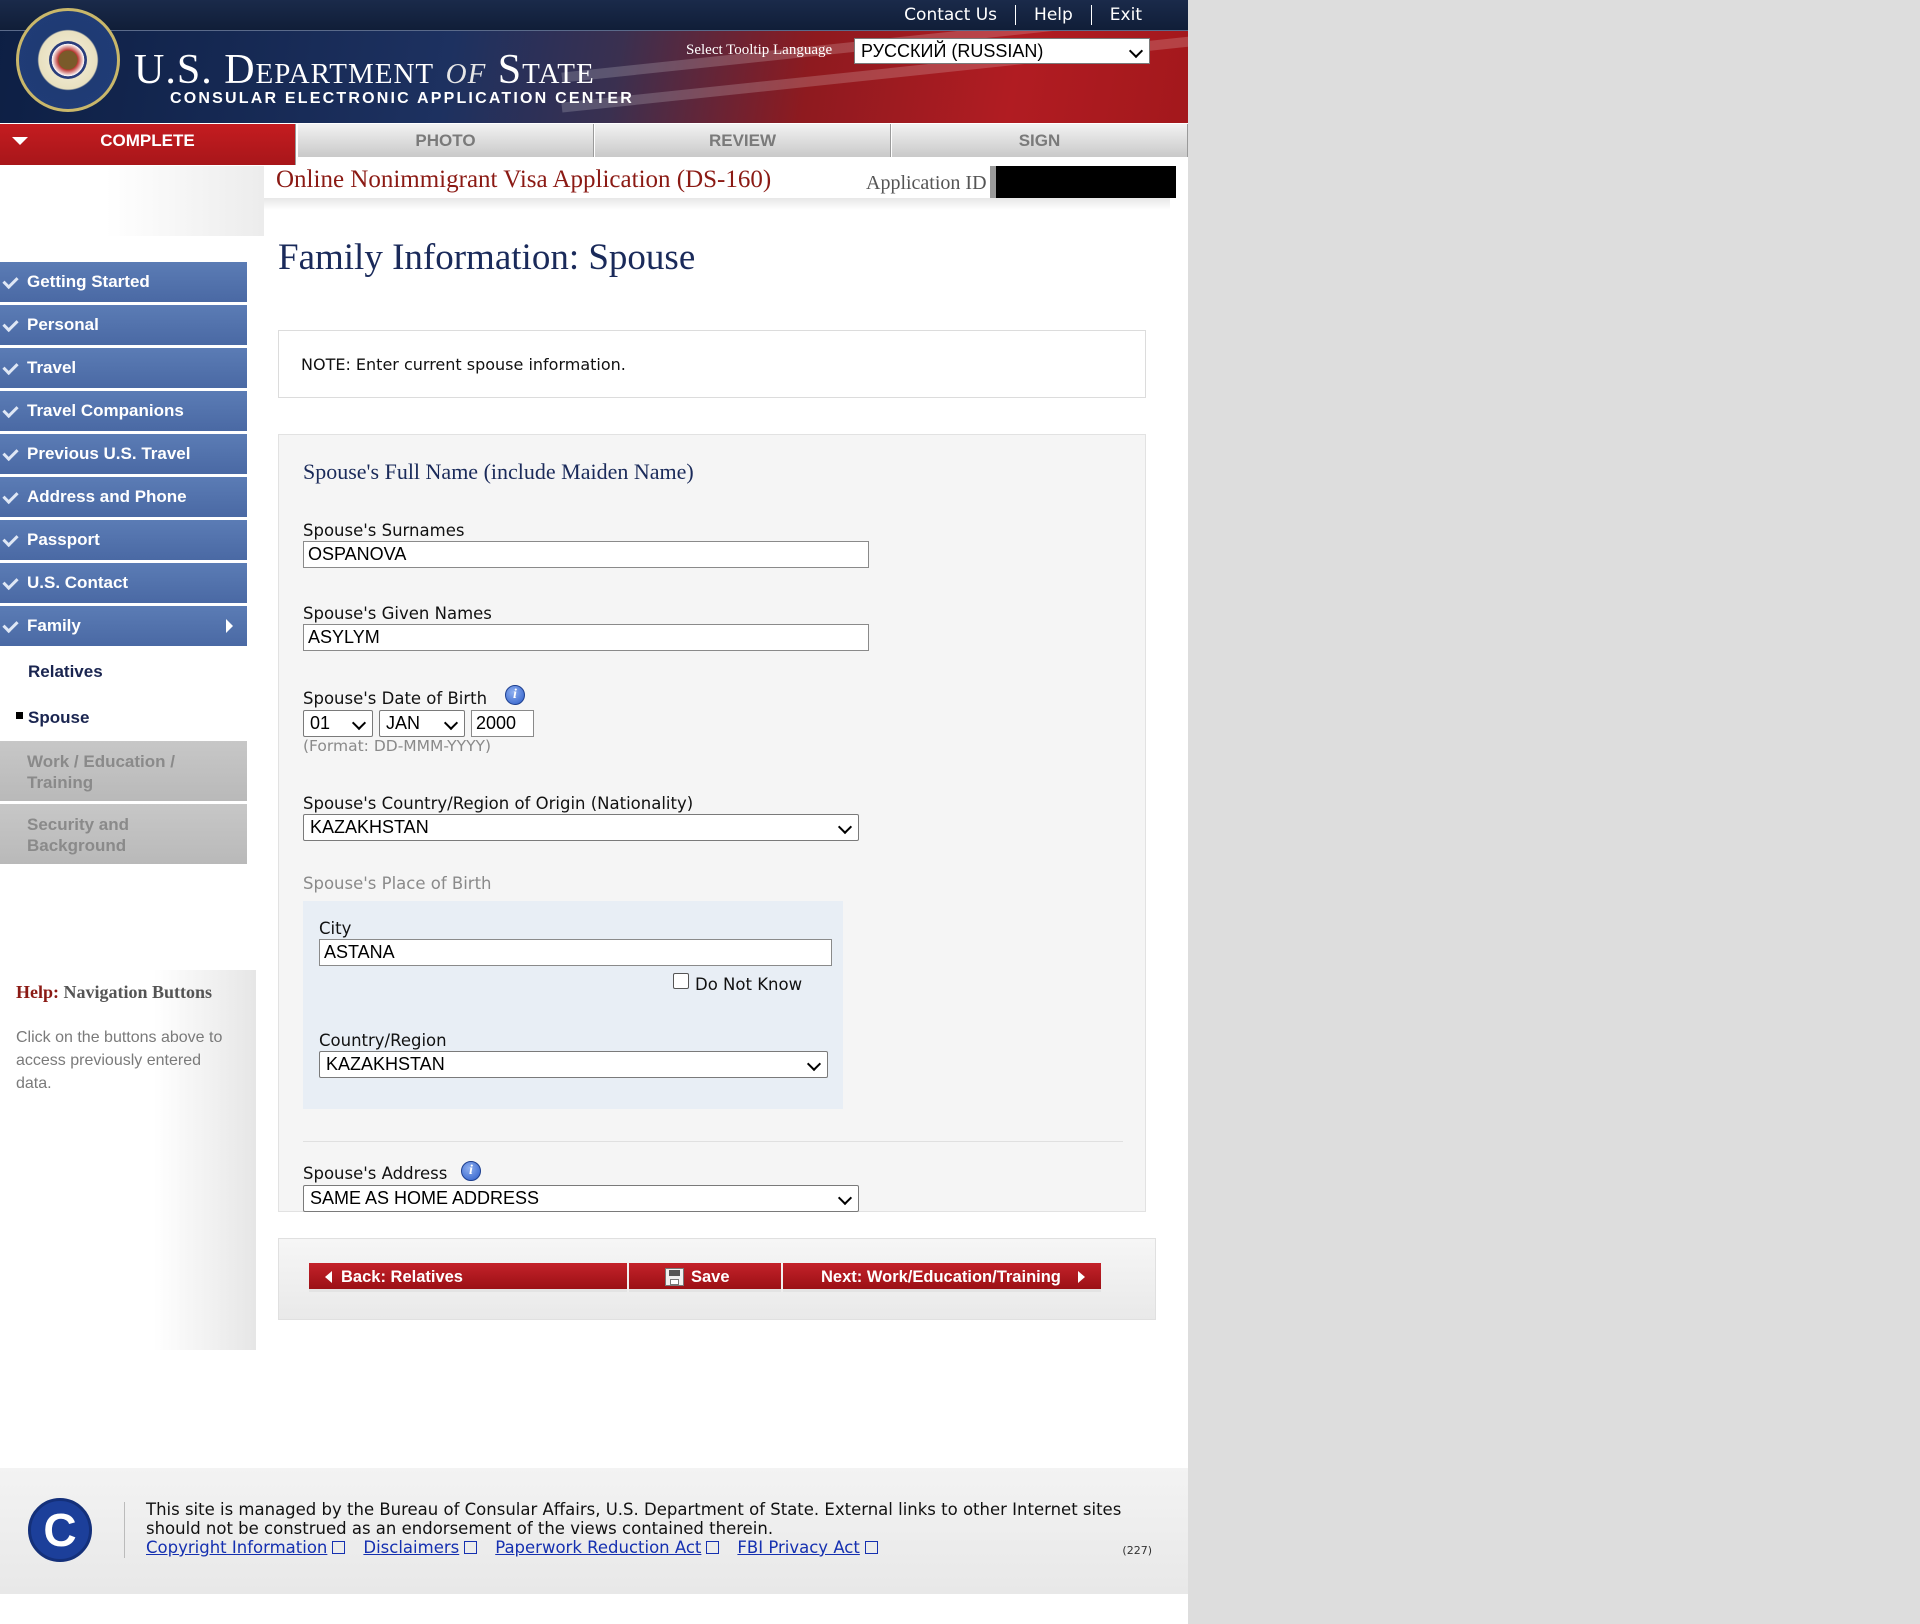  I want to click on sidebar-item-travel-companions: Travel Companions, so click(123, 411).